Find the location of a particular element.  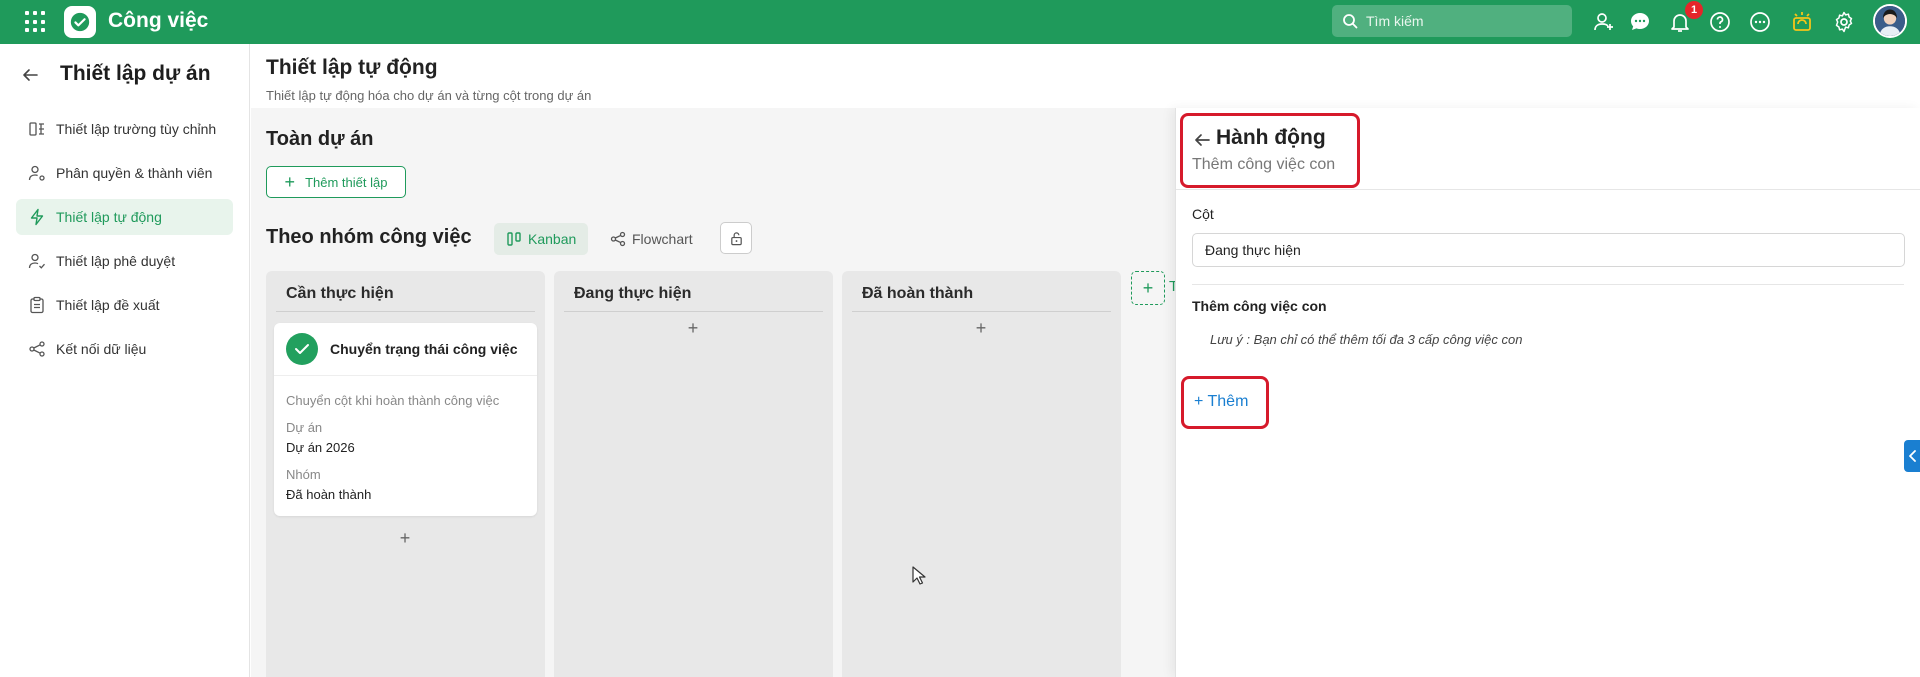

sidebar-item-custom-fields: Thiết lập trường tùy chỉnh is located at coordinates (124, 129).